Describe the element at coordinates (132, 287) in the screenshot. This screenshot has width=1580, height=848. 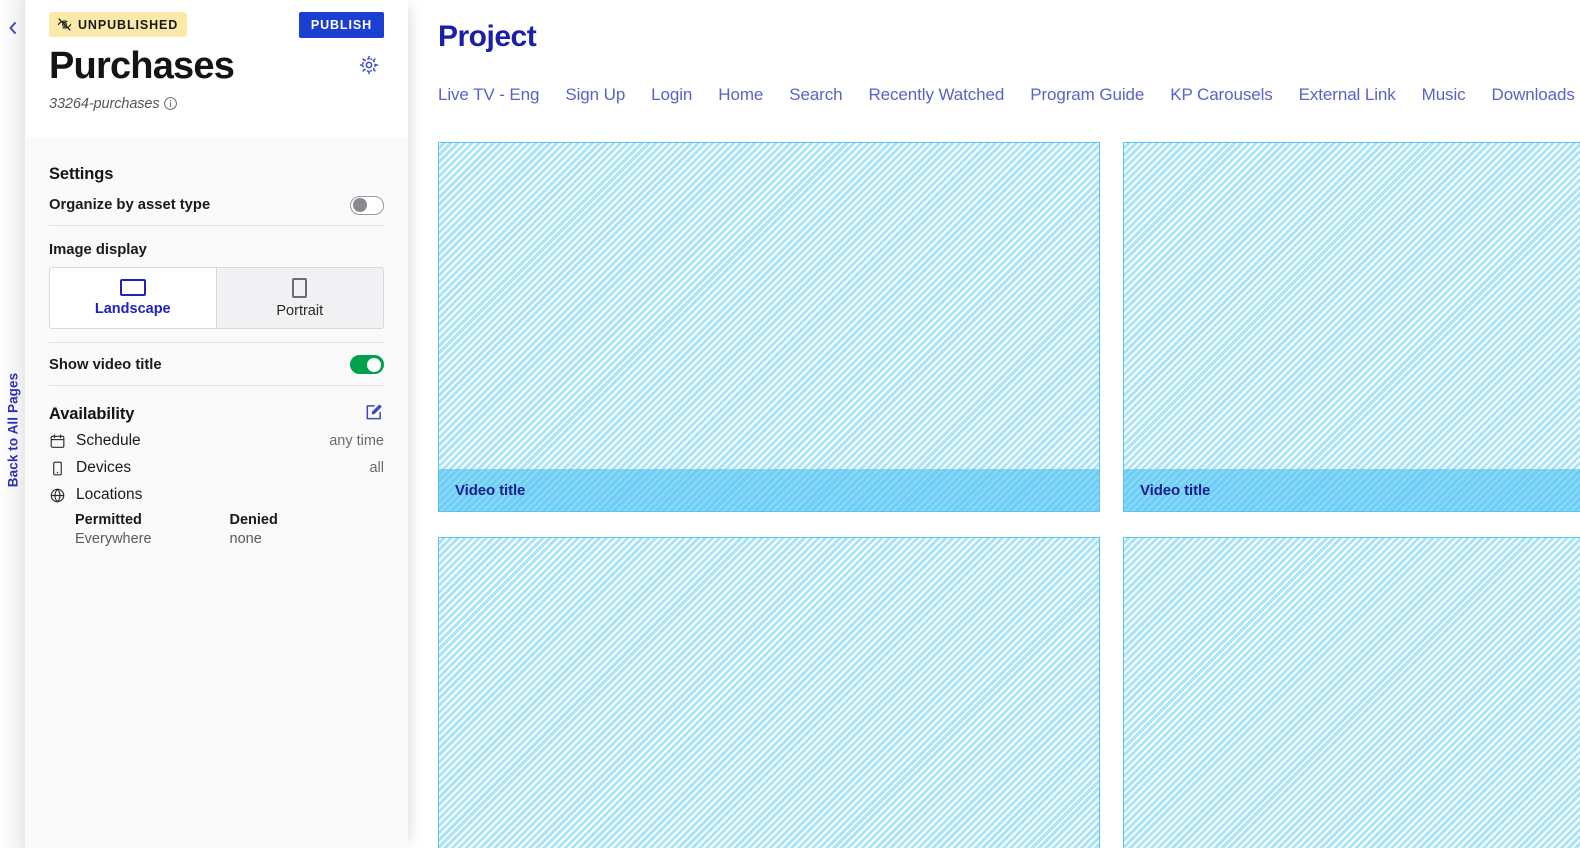
I see `rectangle-landscape-icon` at that location.